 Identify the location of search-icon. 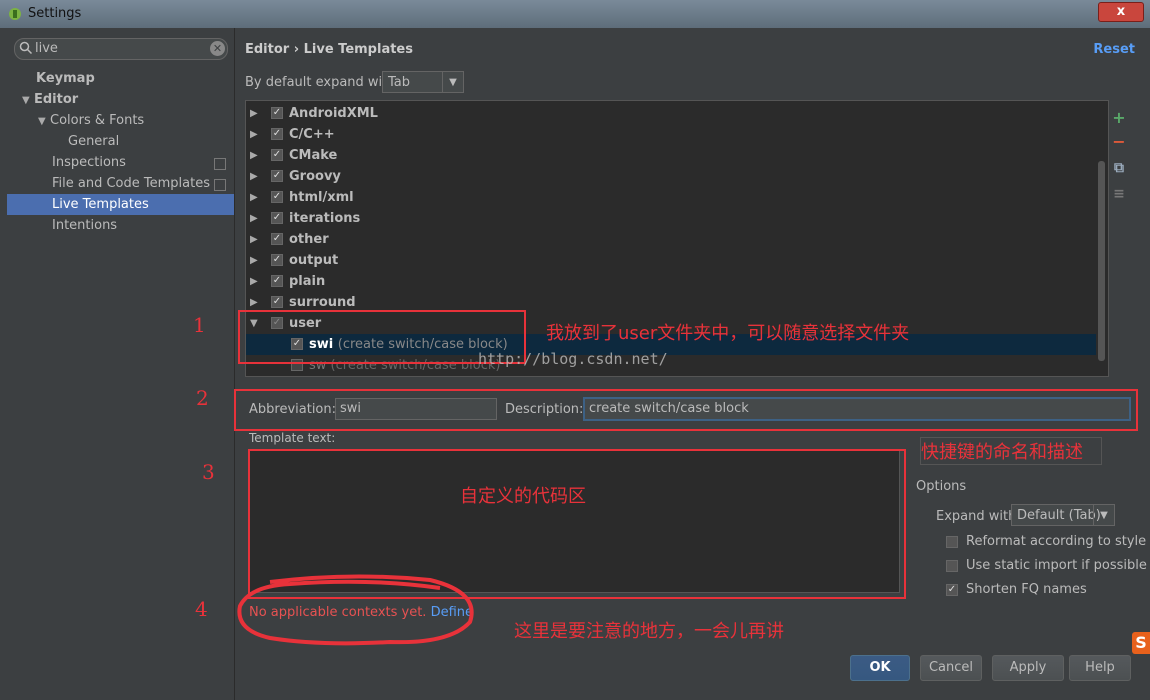
(26, 48).